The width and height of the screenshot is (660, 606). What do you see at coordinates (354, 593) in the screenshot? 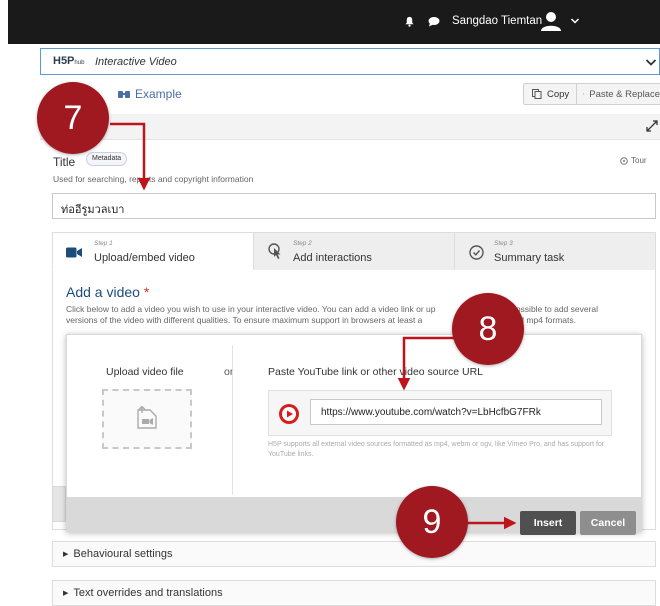
I see `text-overrides-section: ▶ Text overrides and translations` at bounding box center [354, 593].